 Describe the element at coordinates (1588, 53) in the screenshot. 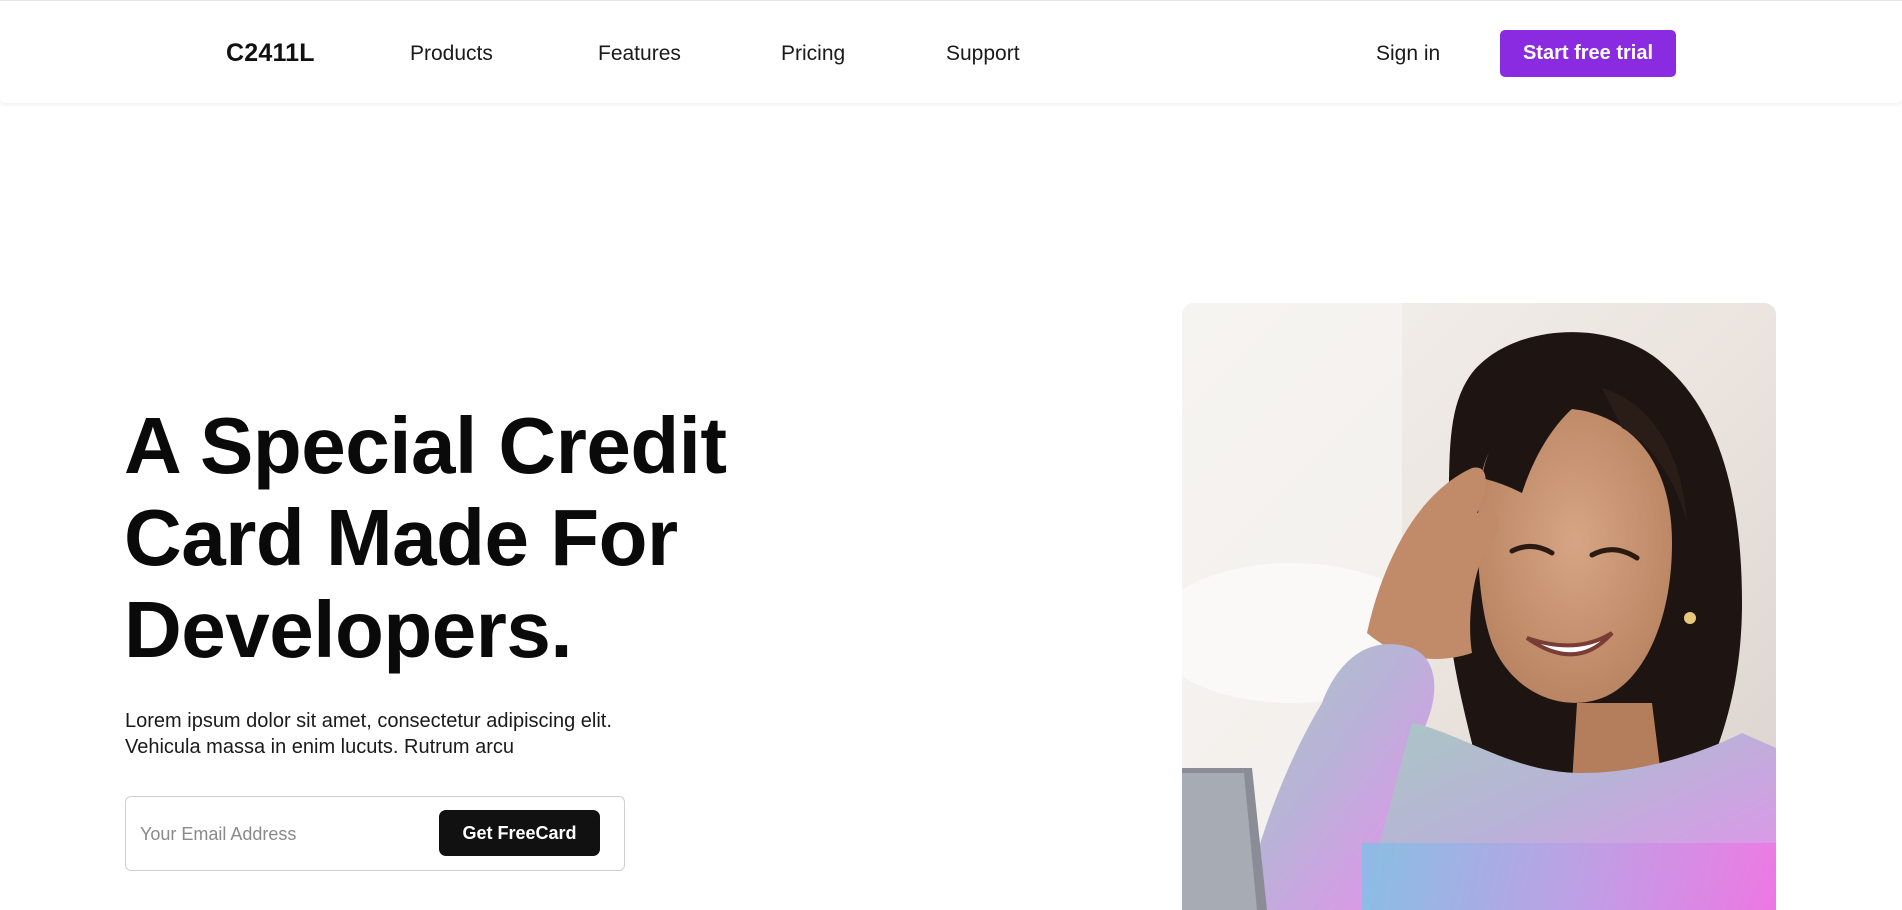

I see `start-free-trial-button: Start free trial` at that location.